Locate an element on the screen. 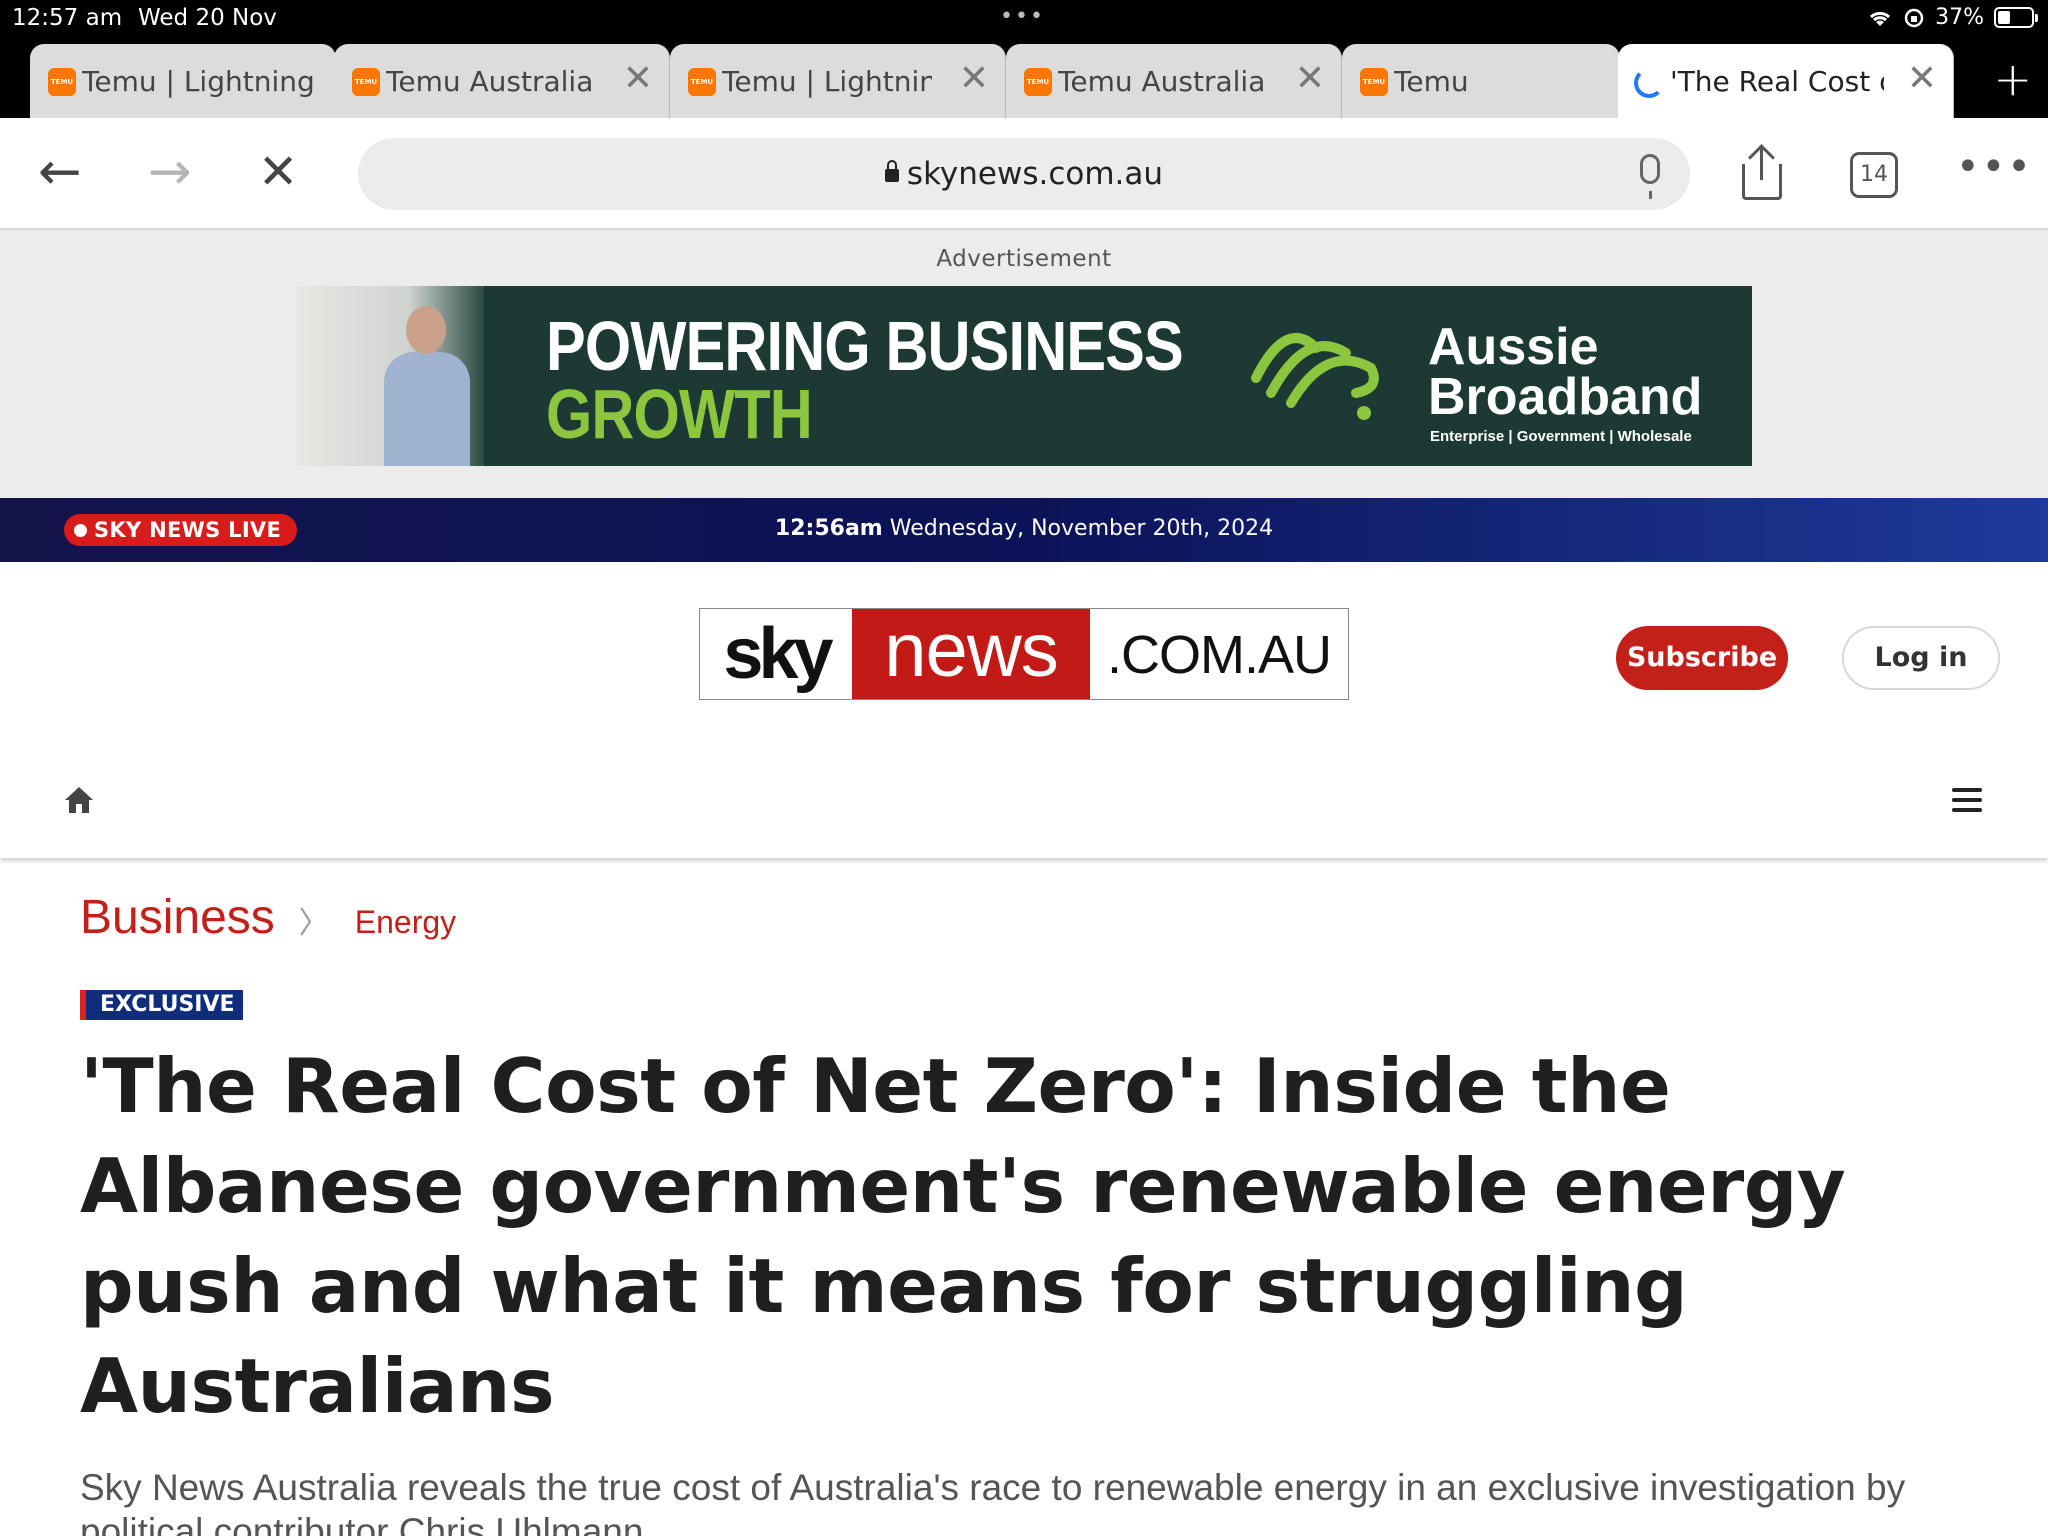  breadcrumb-subsection-link: Energy is located at coordinates (405, 922).